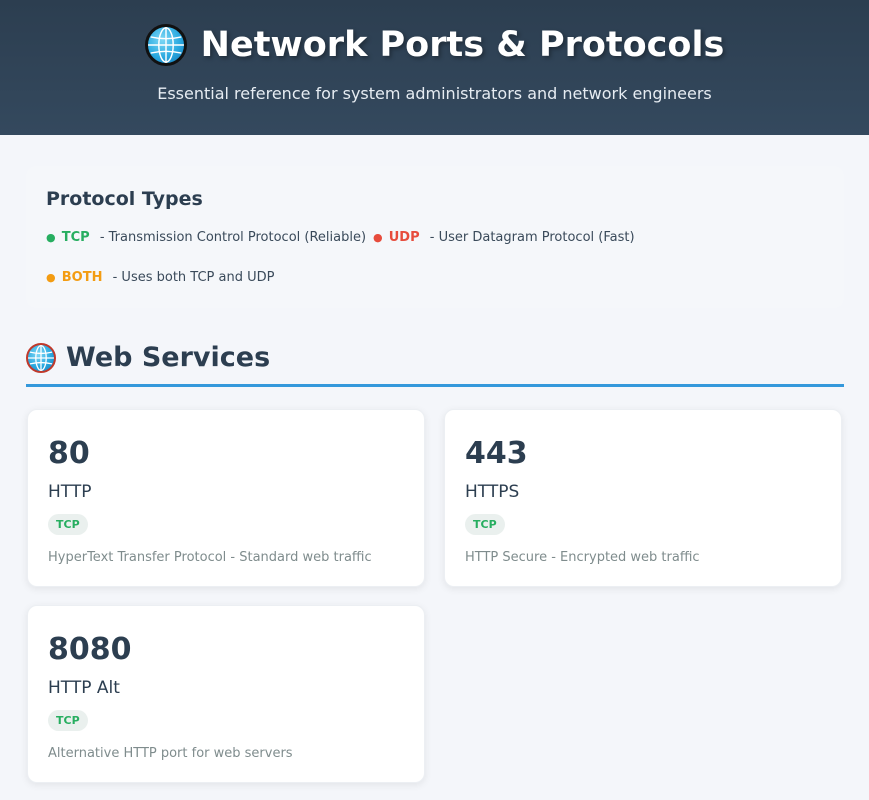 Image resolution: width=869 pixels, height=800 pixels. What do you see at coordinates (124, 199) in the screenshot?
I see `legend-title: Protocol Types` at bounding box center [124, 199].